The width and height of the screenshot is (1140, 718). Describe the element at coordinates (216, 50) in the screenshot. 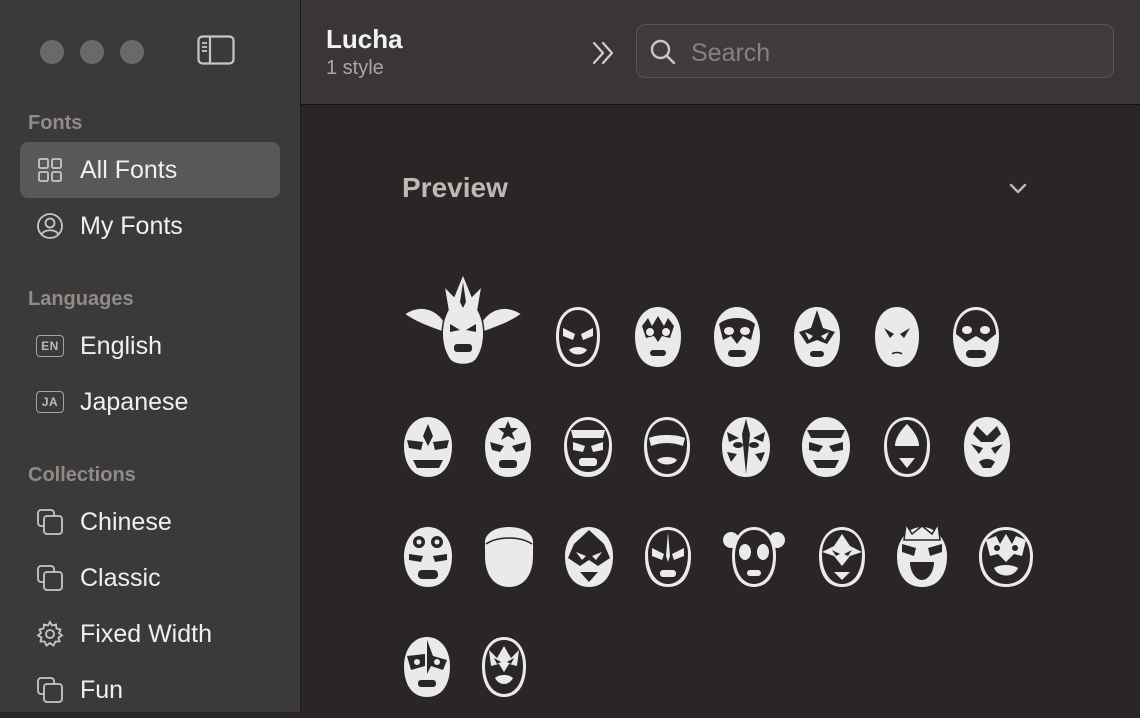

I see `sidebar-toggle-icon` at that location.